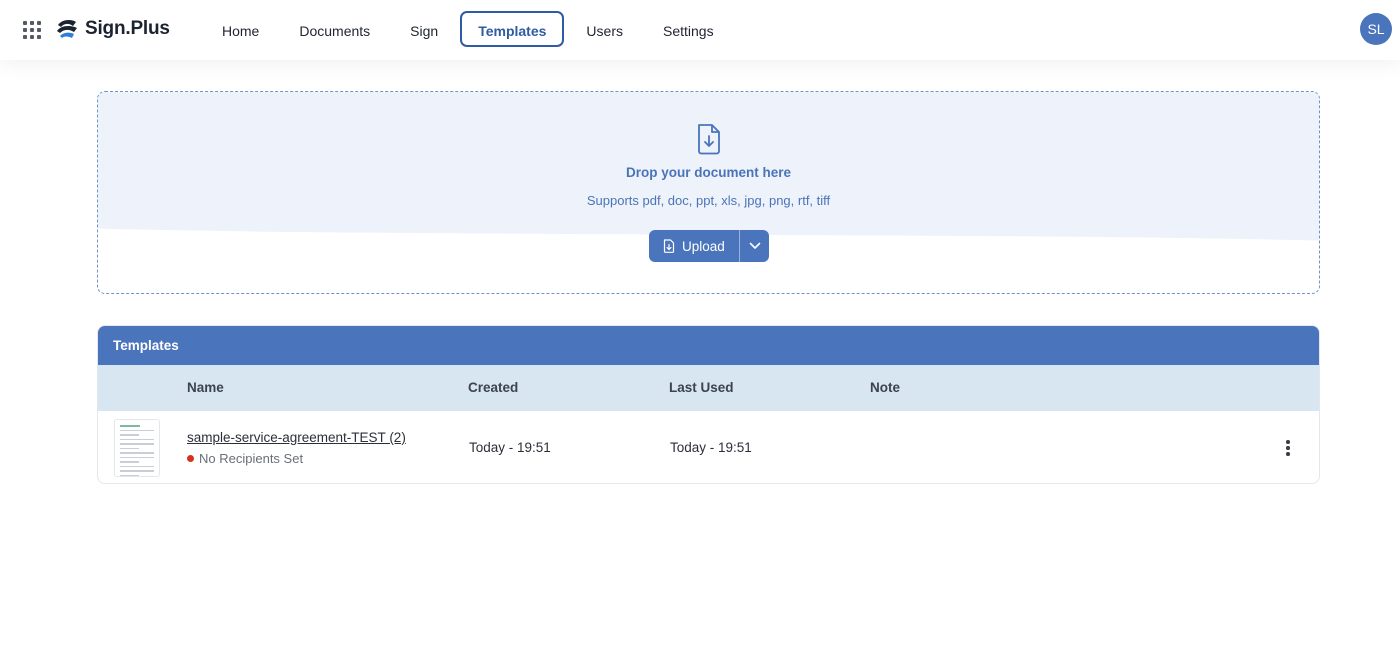 This screenshot has width=1400, height=662. What do you see at coordinates (127, 28) in the screenshot?
I see `logo-text: Sign.Plus` at bounding box center [127, 28].